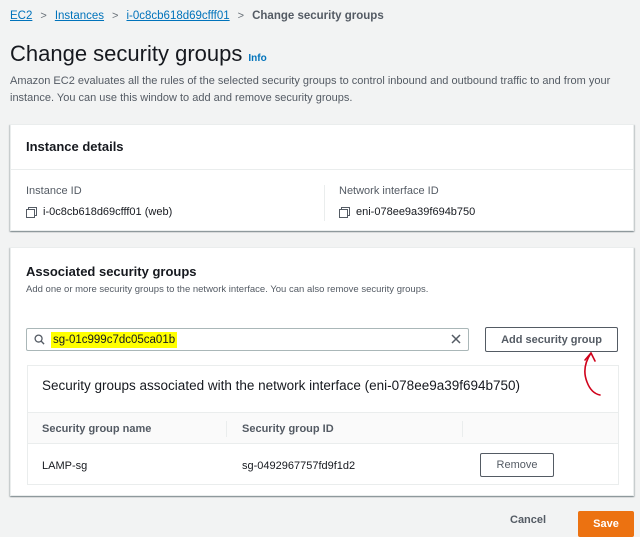 This screenshot has width=640, height=537. Describe the element at coordinates (257, 58) in the screenshot. I see `info-link: Info` at that location.